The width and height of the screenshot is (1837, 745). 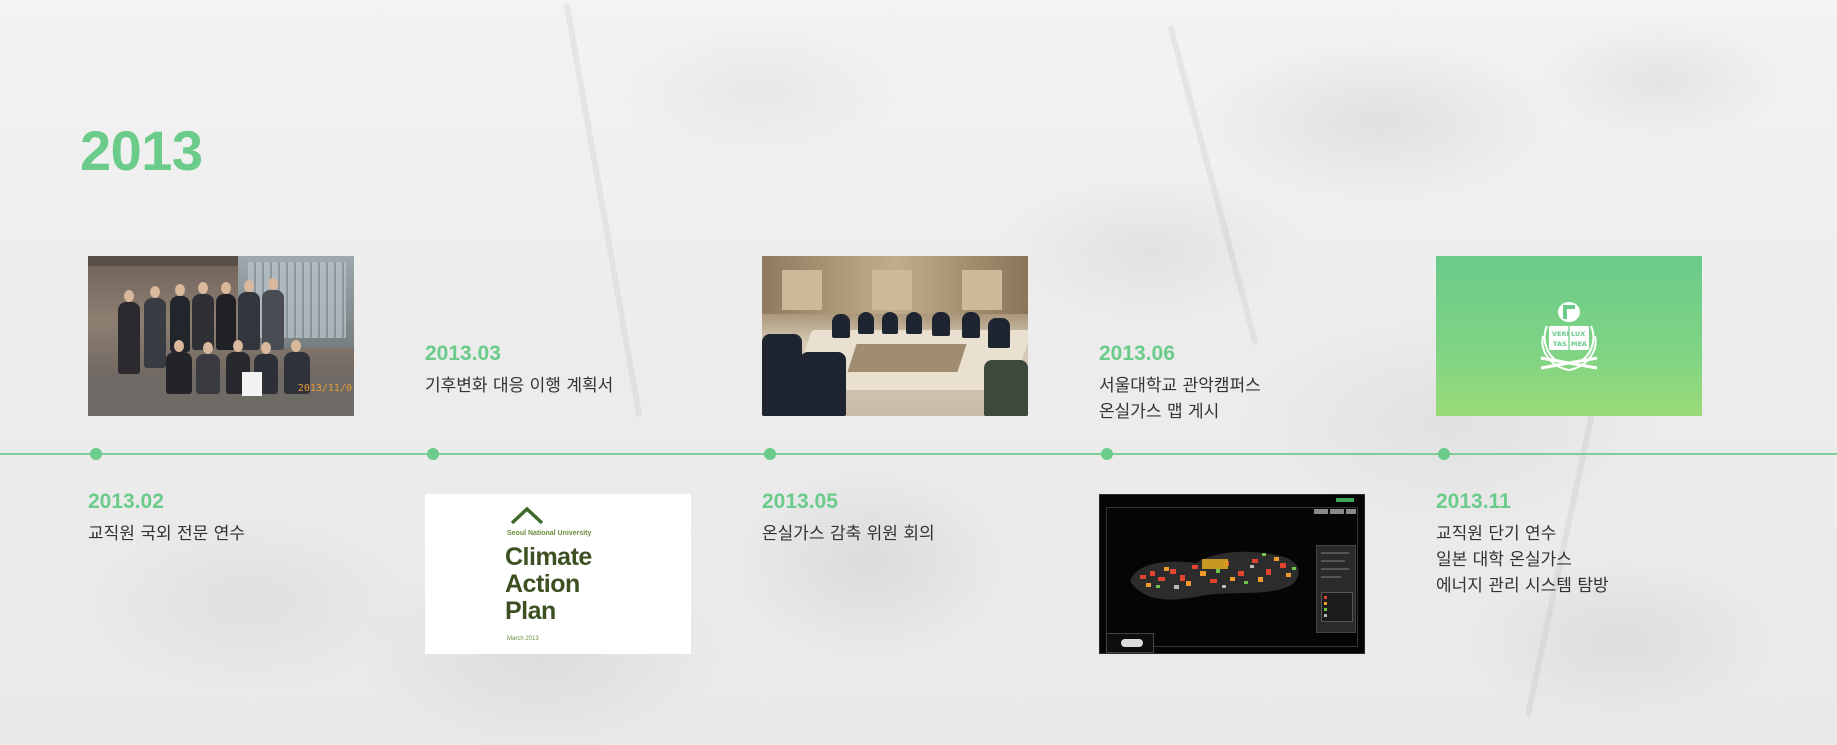 What do you see at coordinates (800, 501) in the screenshot?
I see `entry-date: 2013.05` at bounding box center [800, 501].